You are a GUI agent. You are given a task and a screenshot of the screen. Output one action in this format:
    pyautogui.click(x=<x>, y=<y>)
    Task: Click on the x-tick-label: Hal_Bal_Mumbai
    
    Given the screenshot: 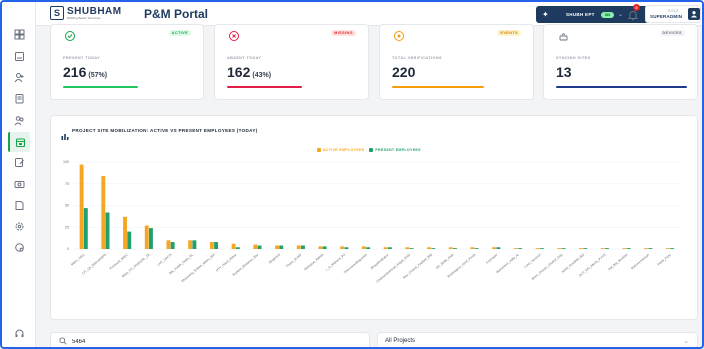 What is the action you would take?
    pyautogui.click(x=617, y=262)
    